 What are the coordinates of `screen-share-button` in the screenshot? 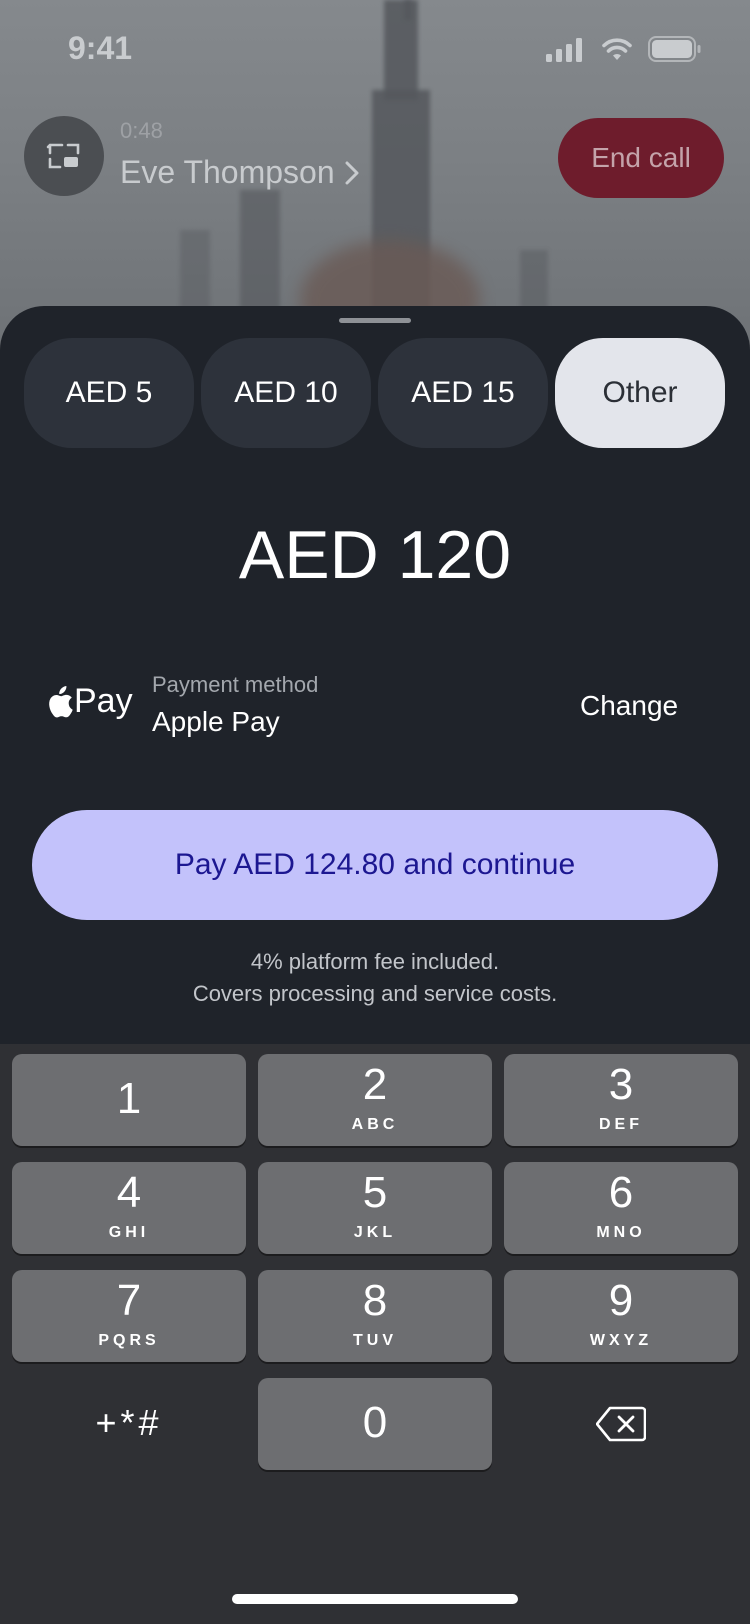 It's located at (64, 156).